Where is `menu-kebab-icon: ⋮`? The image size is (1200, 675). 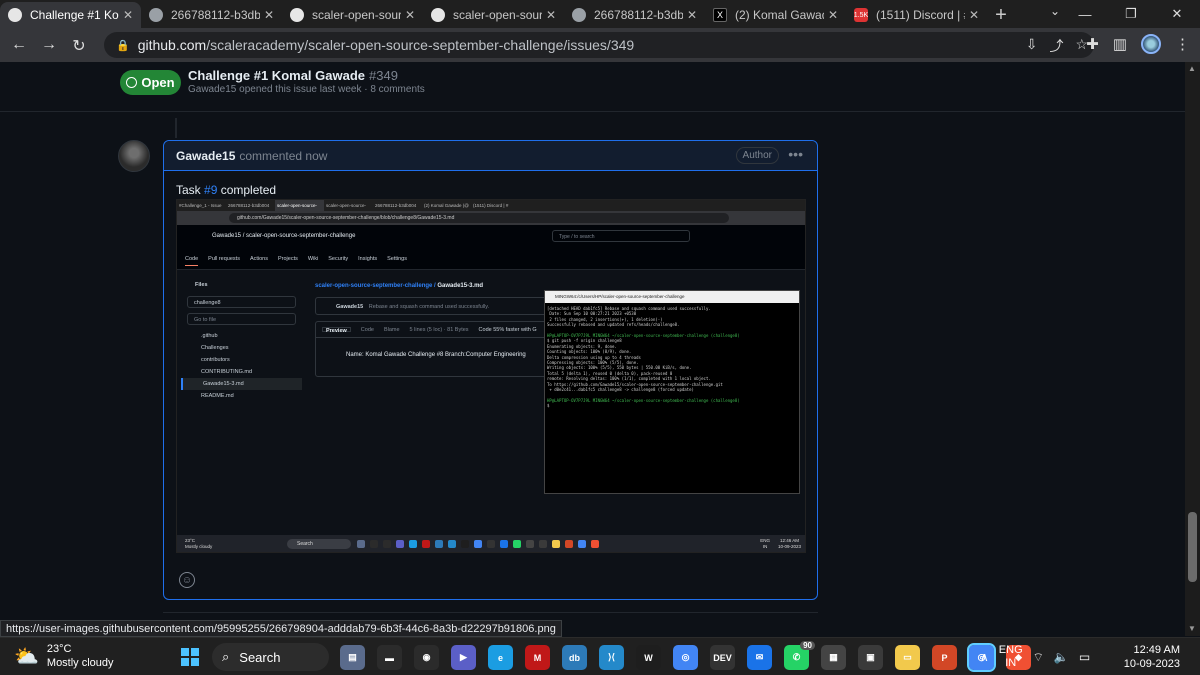 menu-kebab-icon: ⋮ is located at coordinates (1182, 44).